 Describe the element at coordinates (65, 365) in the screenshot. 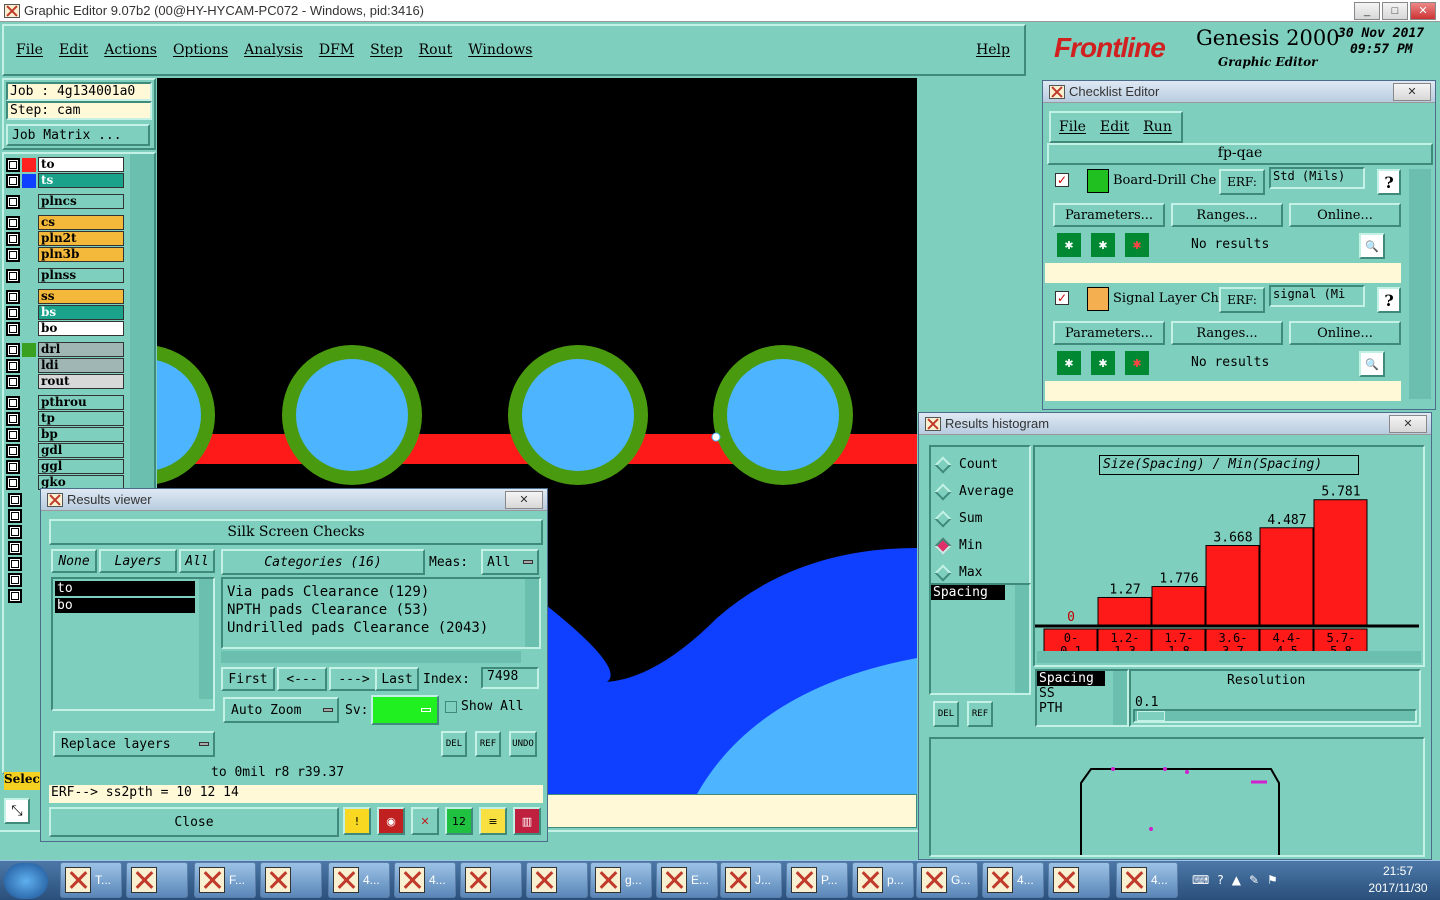

I see `layer-row: ldi` at that location.